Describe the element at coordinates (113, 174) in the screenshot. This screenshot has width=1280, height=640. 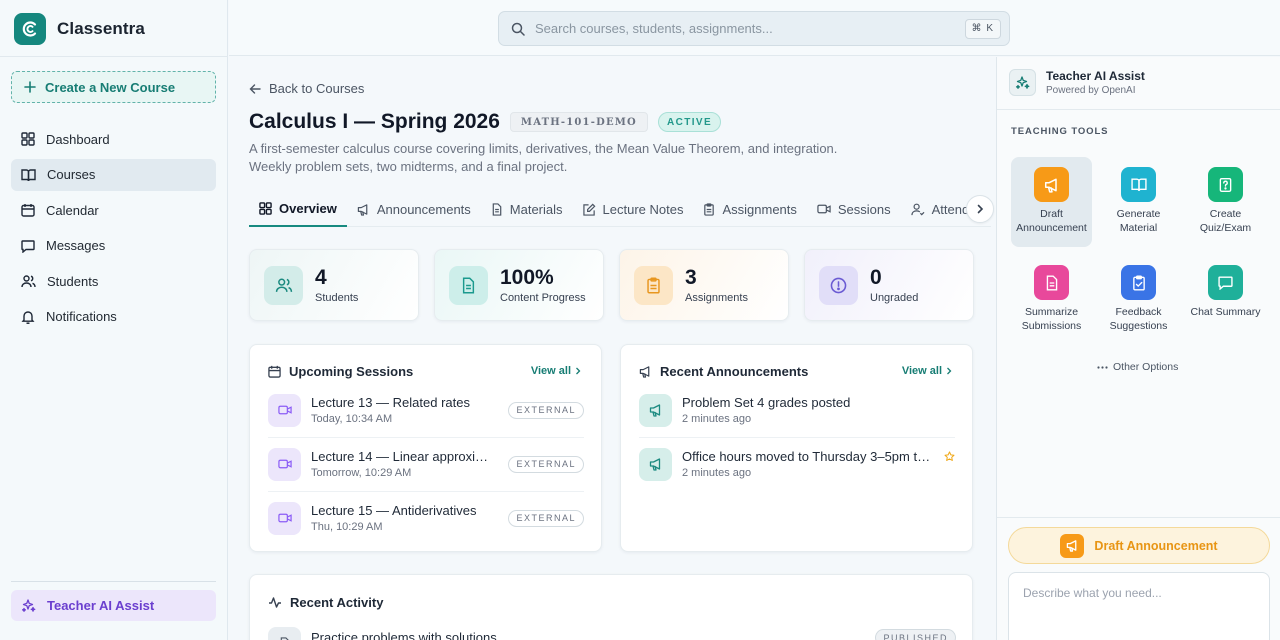
I see `sidebar-item-courses: Courses` at that location.